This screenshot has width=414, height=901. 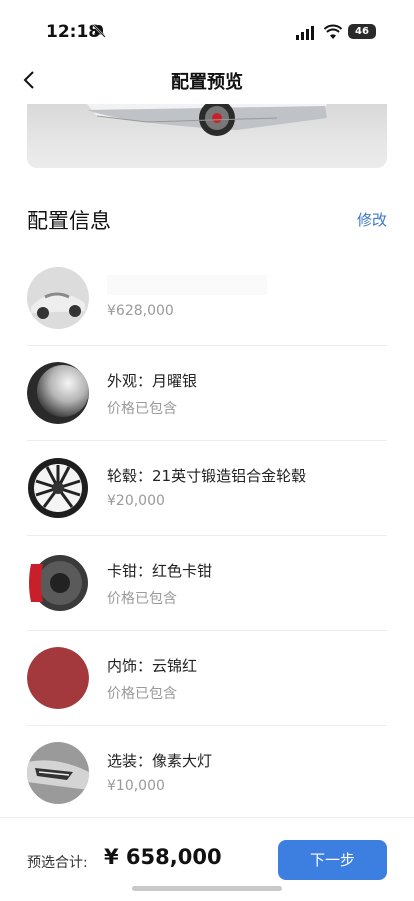 I want to click on car-preview-image, so click(x=207, y=136).